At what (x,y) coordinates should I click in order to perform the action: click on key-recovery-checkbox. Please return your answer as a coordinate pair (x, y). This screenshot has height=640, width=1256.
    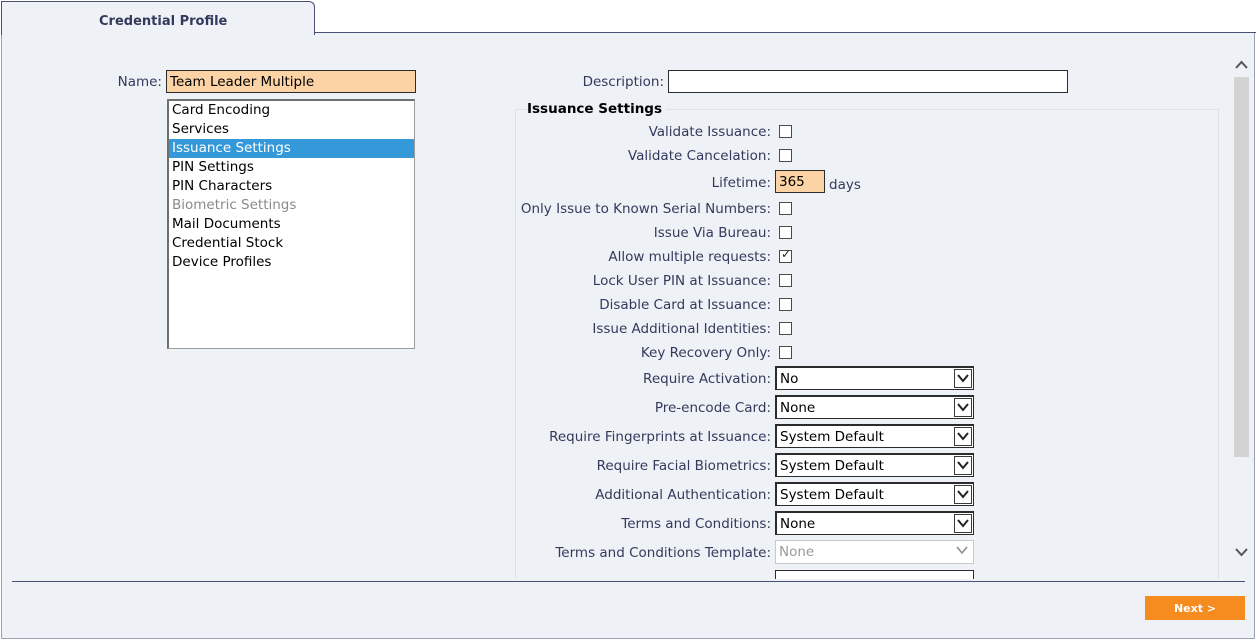
    Looking at the image, I should click on (785, 352).